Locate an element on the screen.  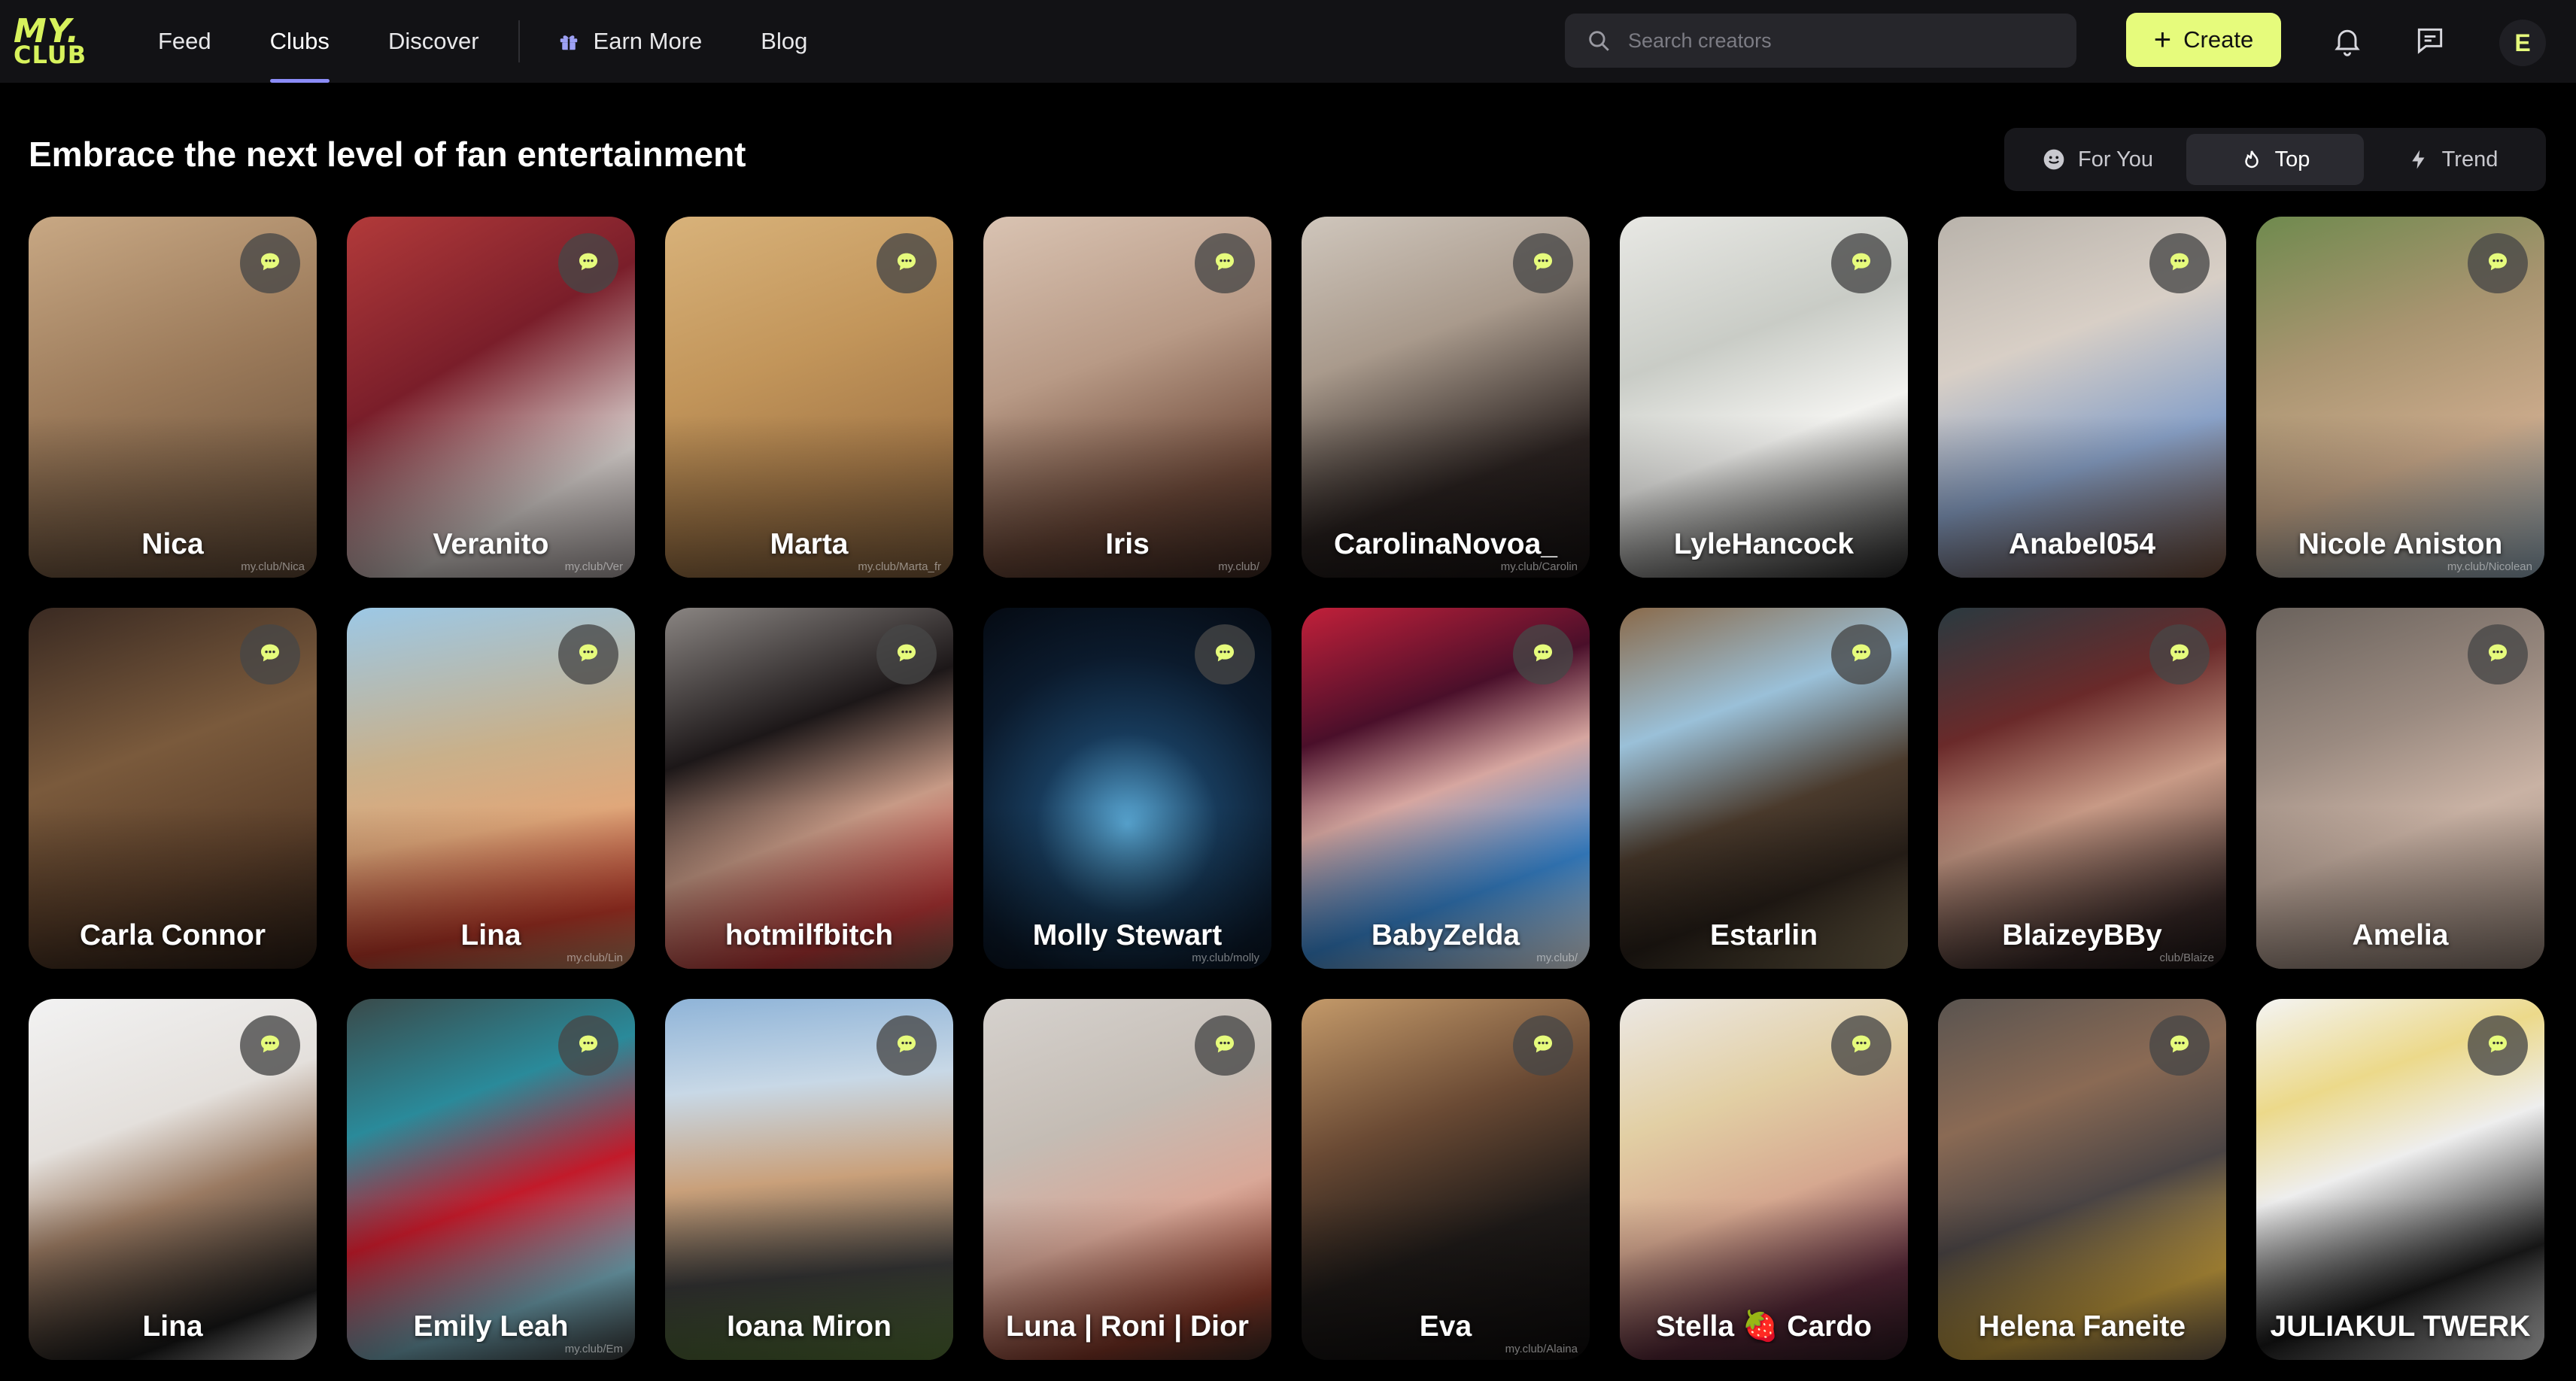
logo-line-2: CLUB is located at coordinates (51, 55).